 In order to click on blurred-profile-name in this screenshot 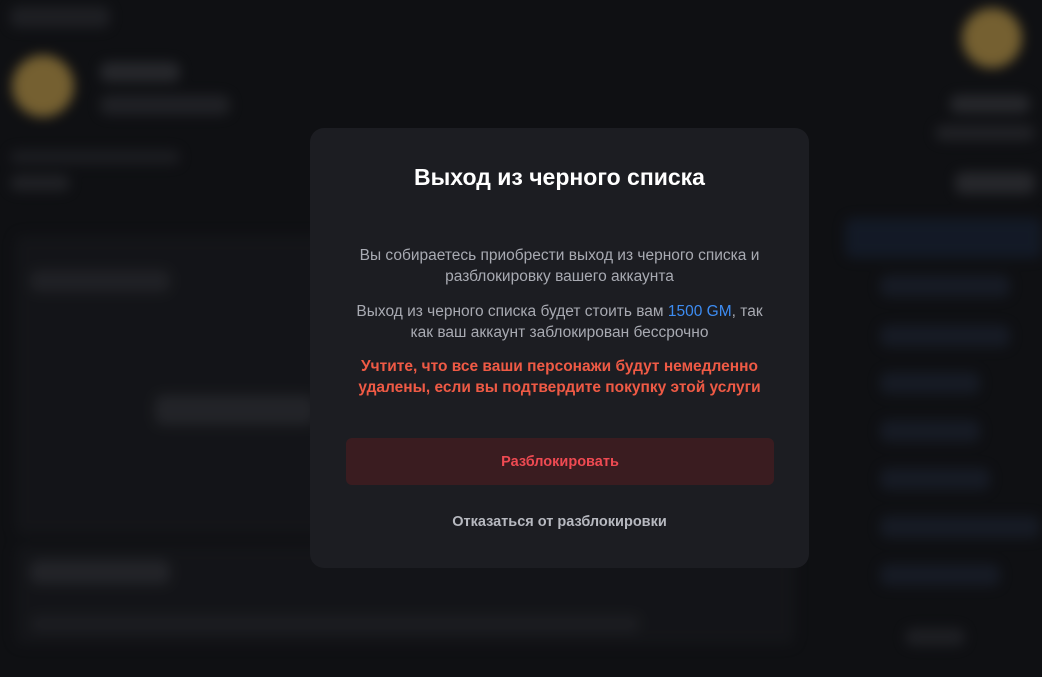, I will do `click(140, 72)`.